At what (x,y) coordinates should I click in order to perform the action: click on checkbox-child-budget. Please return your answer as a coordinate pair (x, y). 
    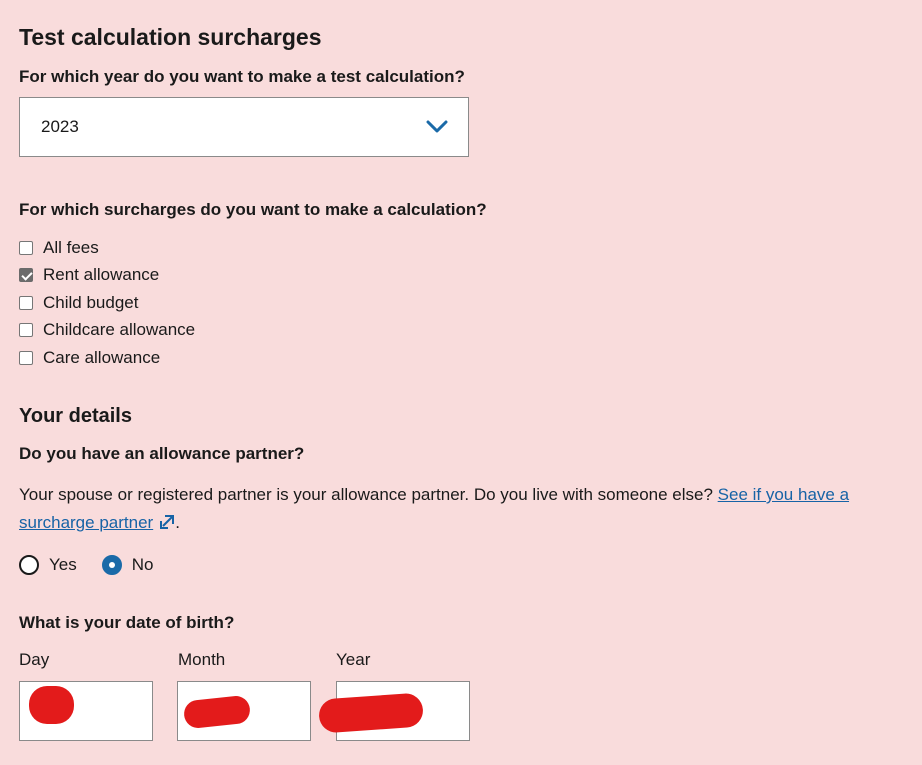
    Looking at the image, I should click on (26, 303).